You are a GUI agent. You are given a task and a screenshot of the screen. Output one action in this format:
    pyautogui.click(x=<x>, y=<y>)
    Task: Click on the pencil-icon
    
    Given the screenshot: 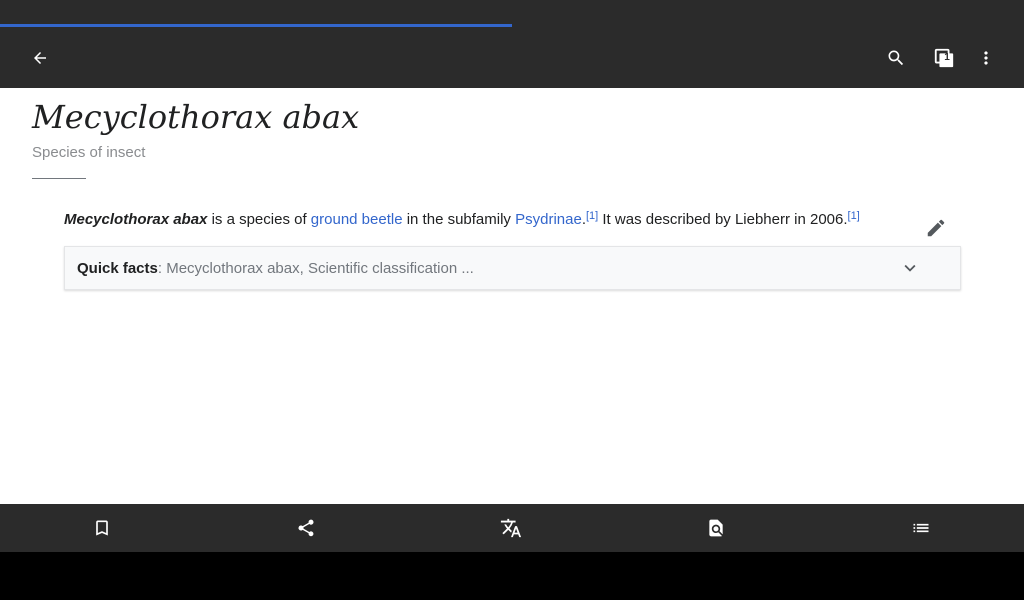 What is the action you would take?
    pyautogui.click(x=936, y=228)
    